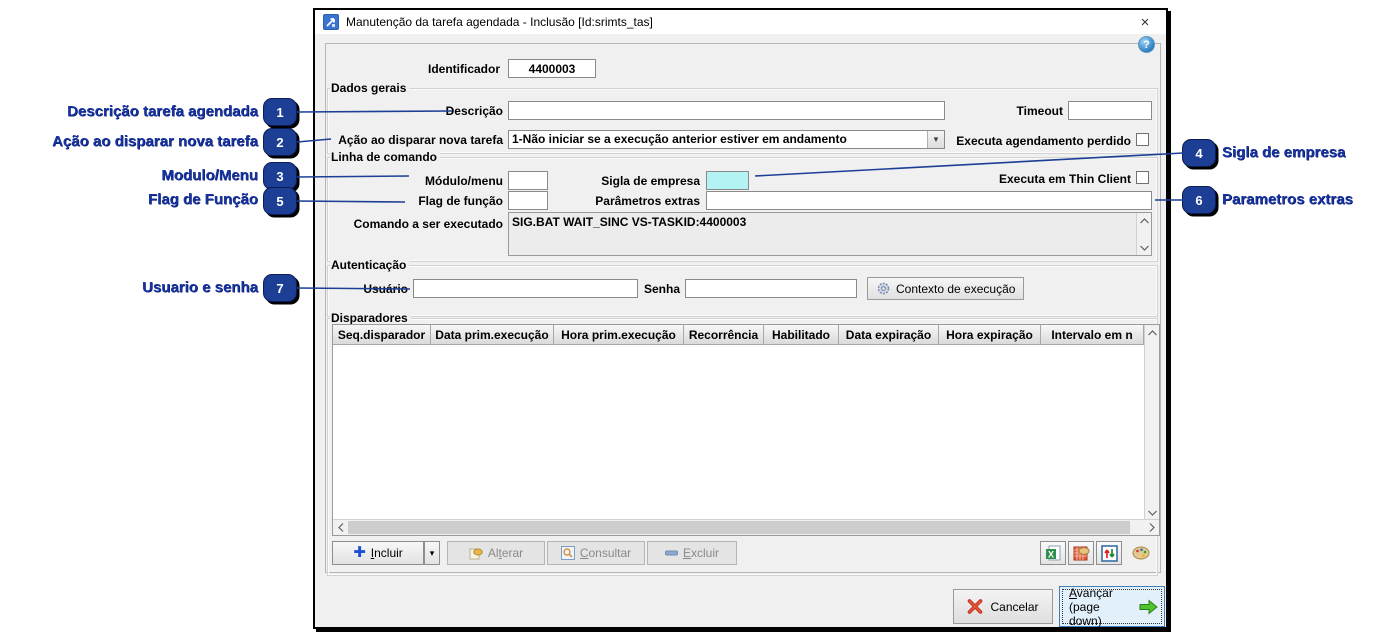 This screenshot has width=1398, height=640. What do you see at coordinates (739, 527) in the screenshot?
I see `scrollbar-thumb` at bounding box center [739, 527].